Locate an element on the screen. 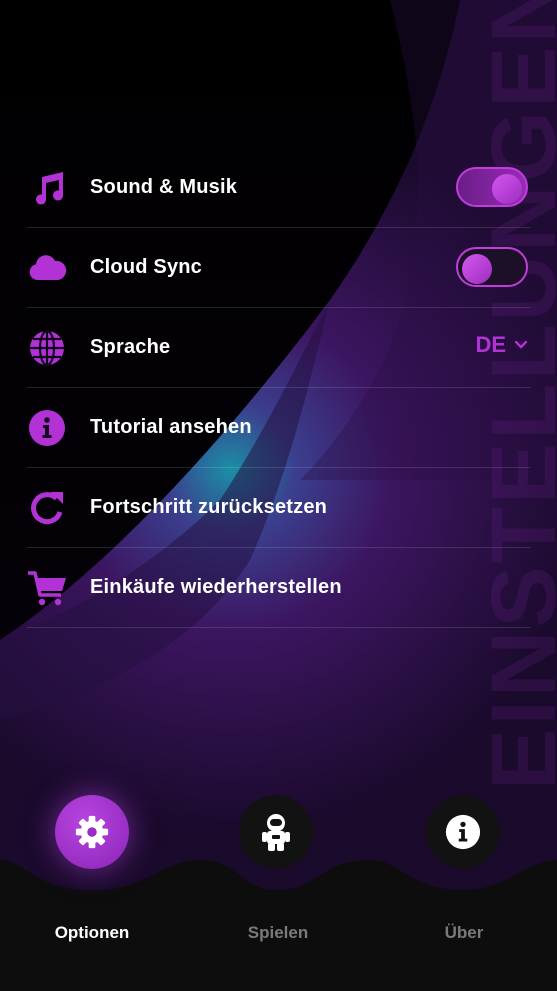 Image resolution: width=557 pixels, height=991 pixels. setting-row-language: Sprache DE is located at coordinates (278, 348).